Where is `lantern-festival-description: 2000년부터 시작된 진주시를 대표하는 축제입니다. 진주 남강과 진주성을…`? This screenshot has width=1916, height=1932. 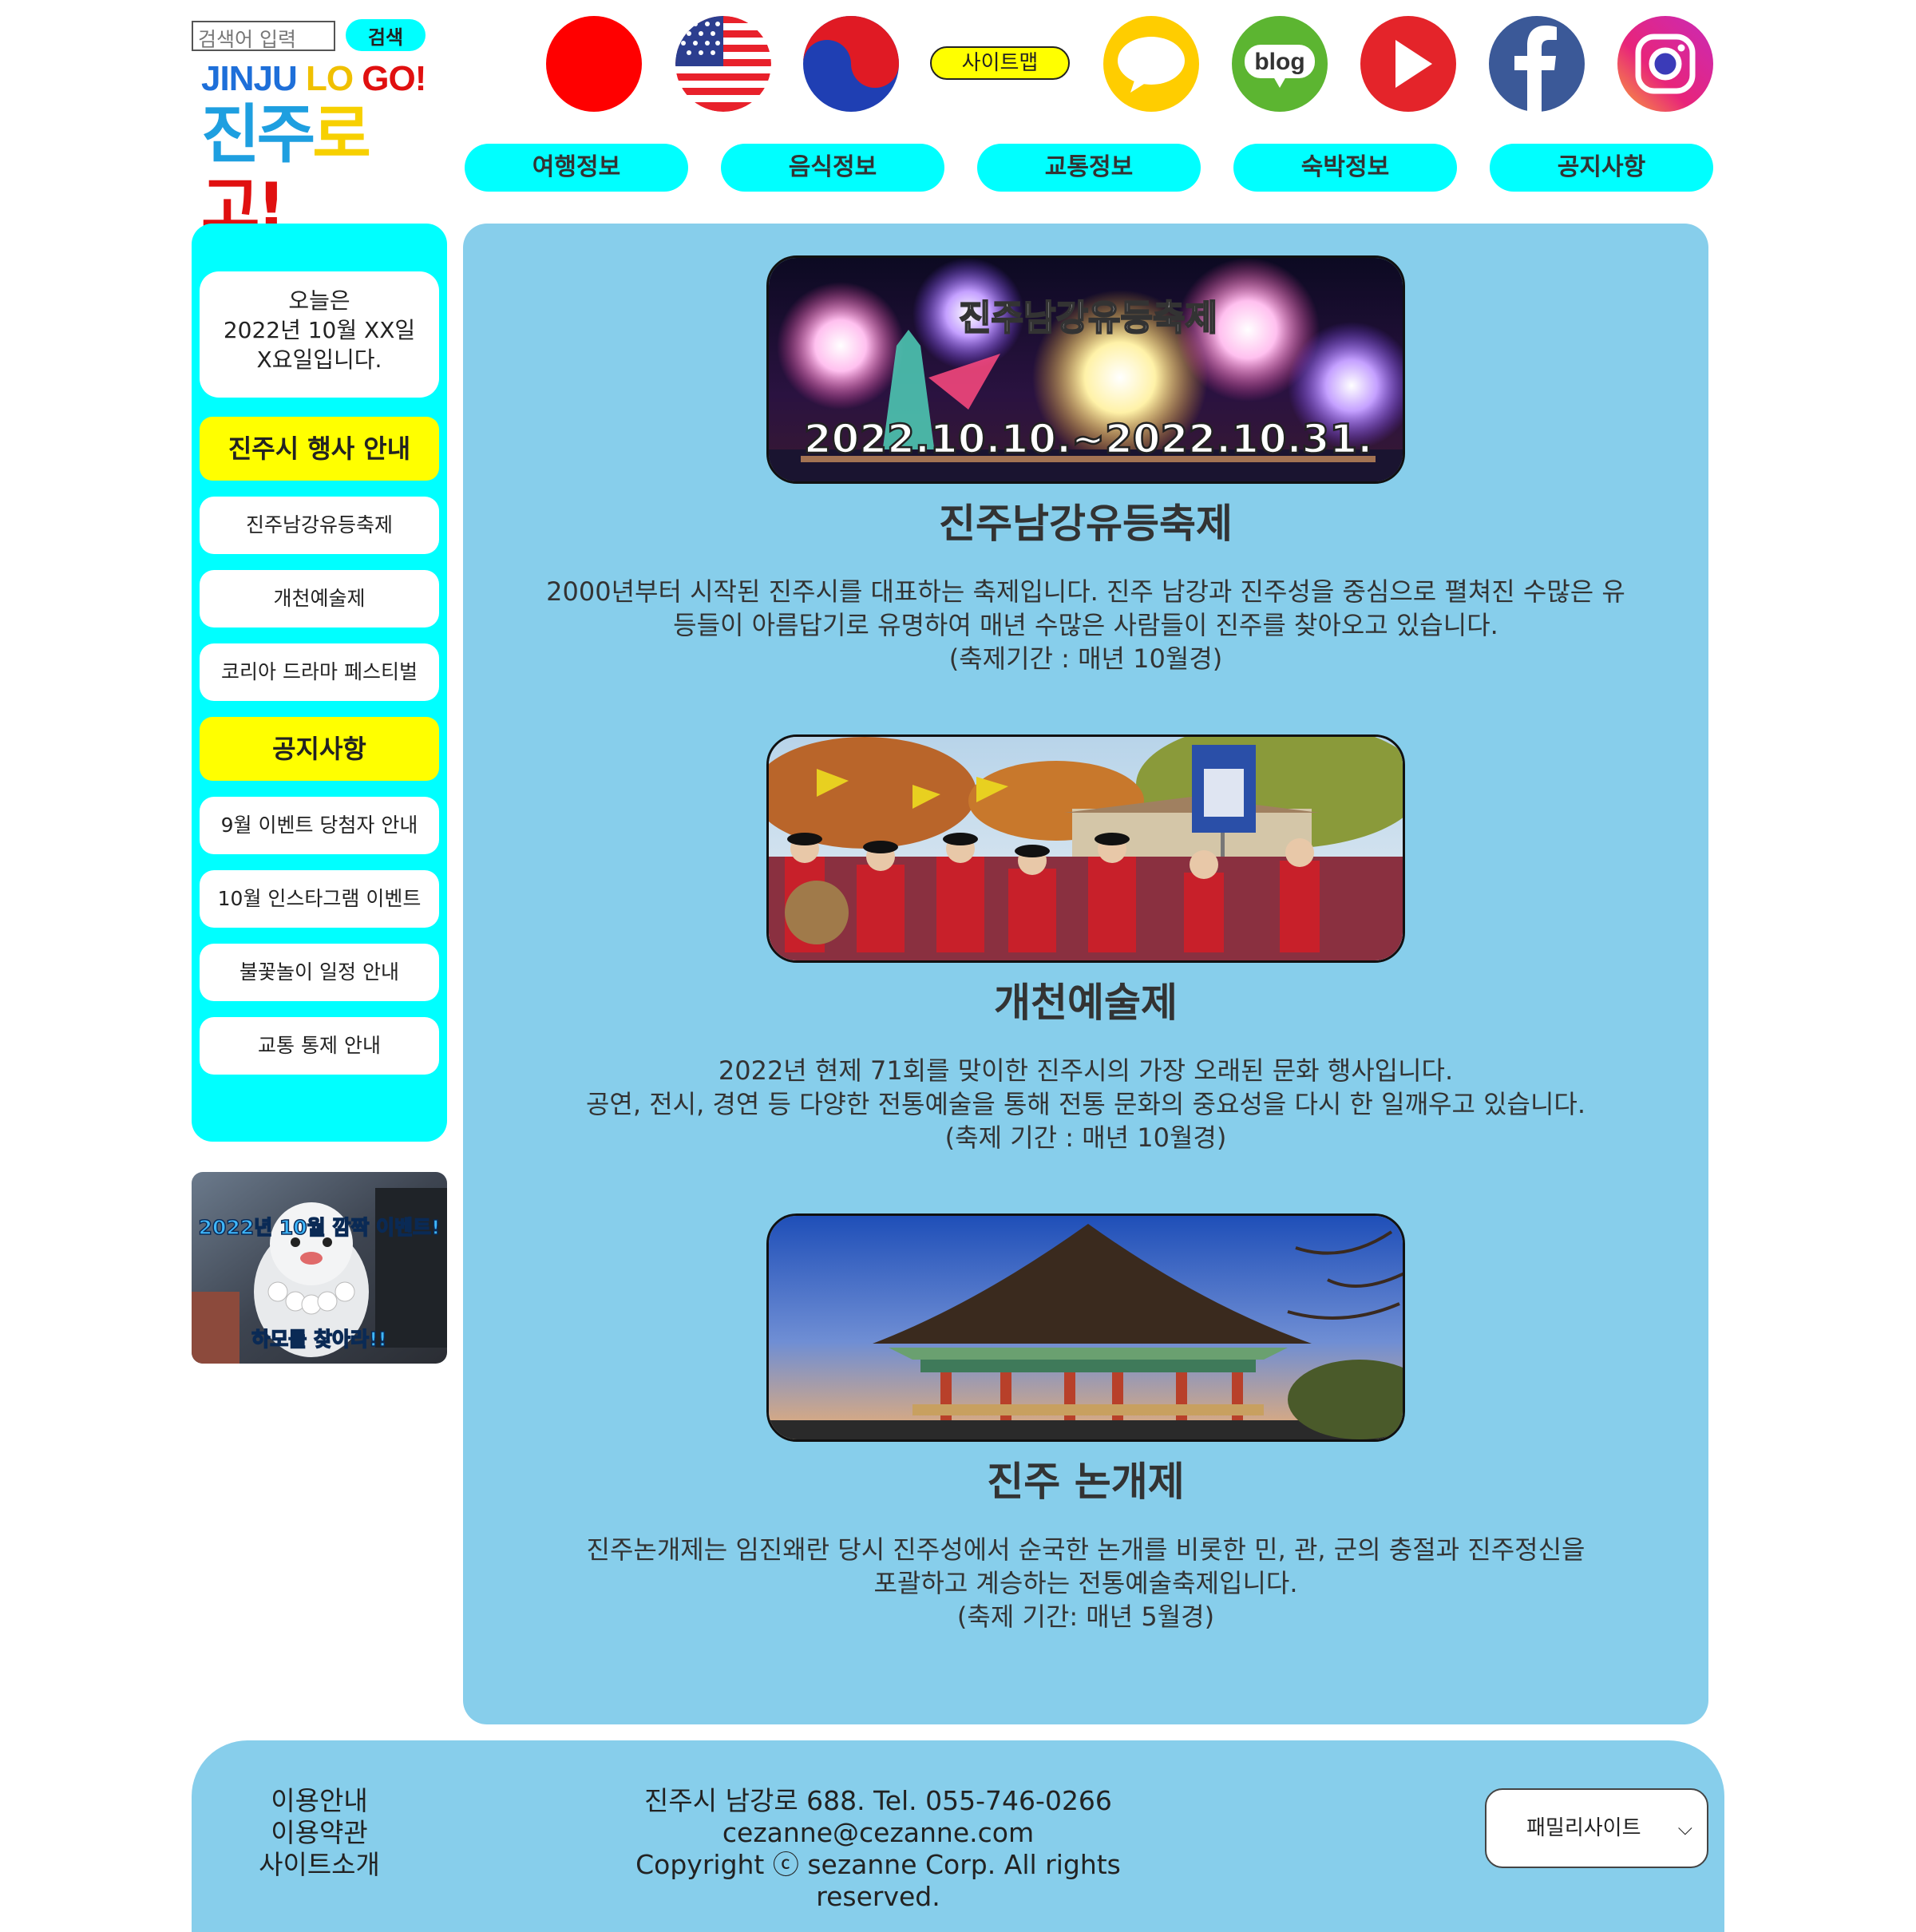
lantern-festival-description: 2000년부터 시작된 진주시를 대표하는 축제입니다. 진주 남강과 진주성을… is located at coordinates (1085, 625).